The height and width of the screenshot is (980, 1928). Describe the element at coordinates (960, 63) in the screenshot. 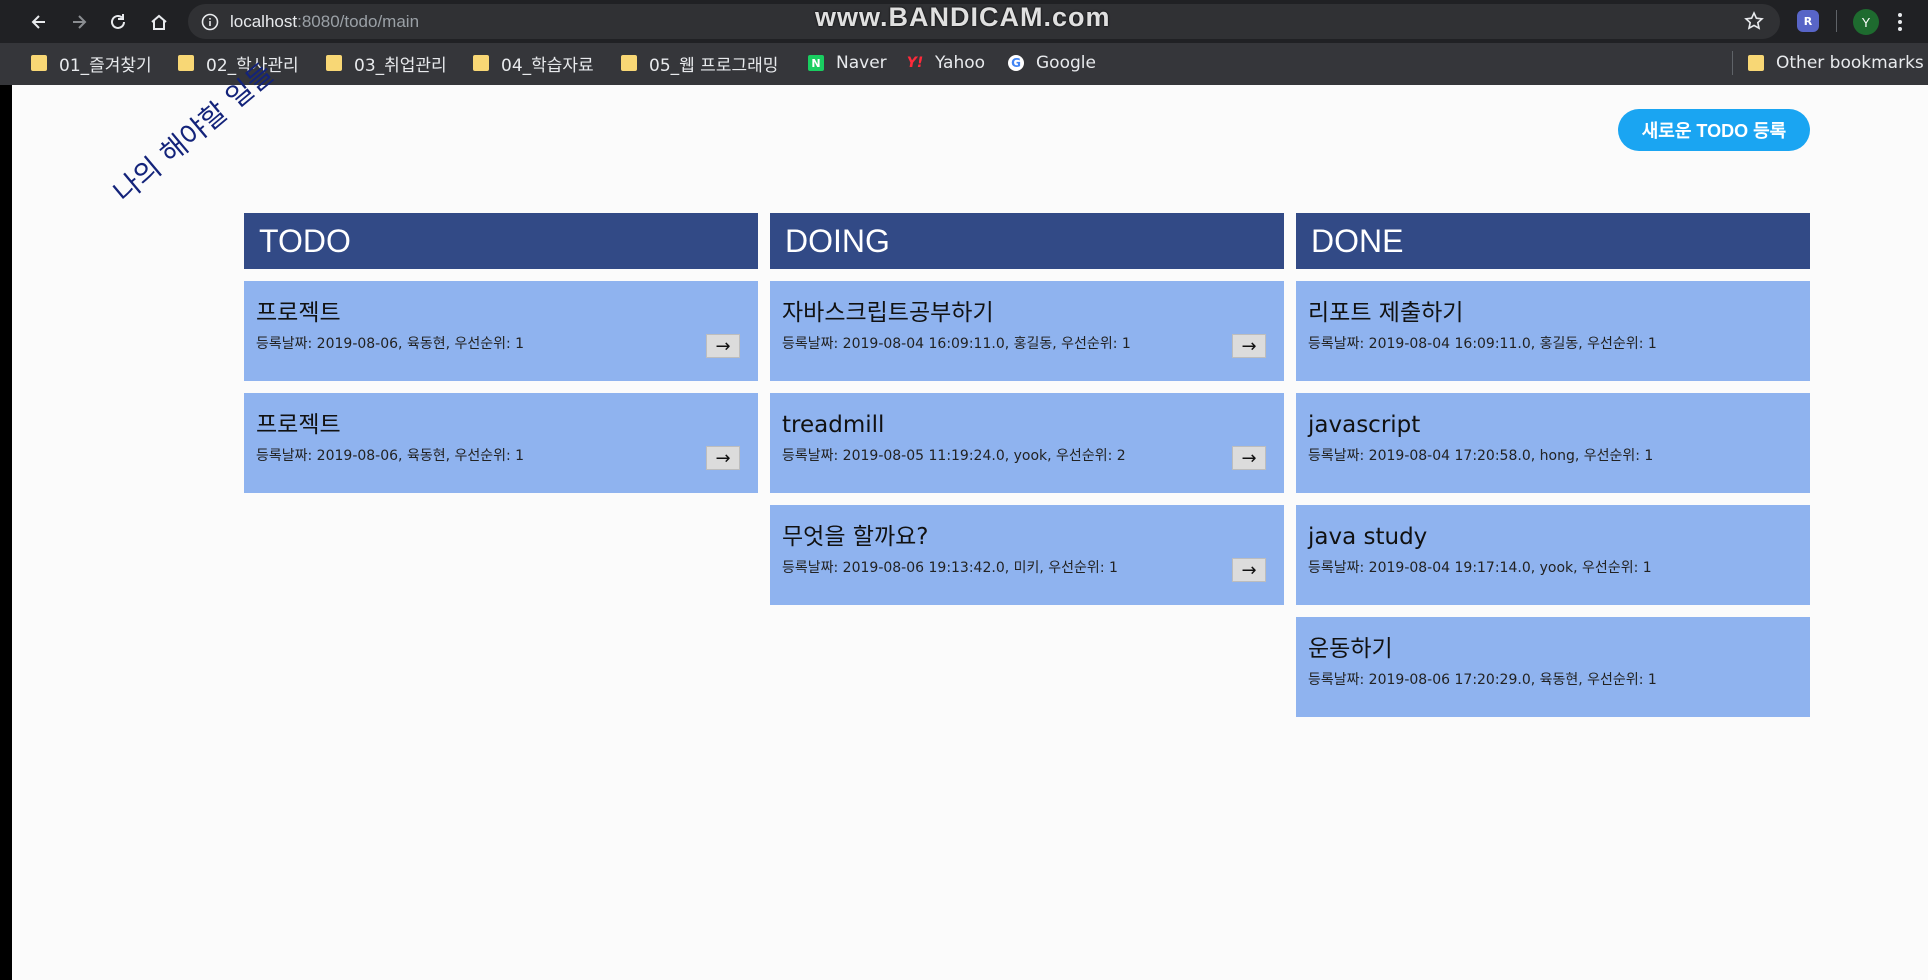

I see `bookmark-label: Yahoo` at that location.